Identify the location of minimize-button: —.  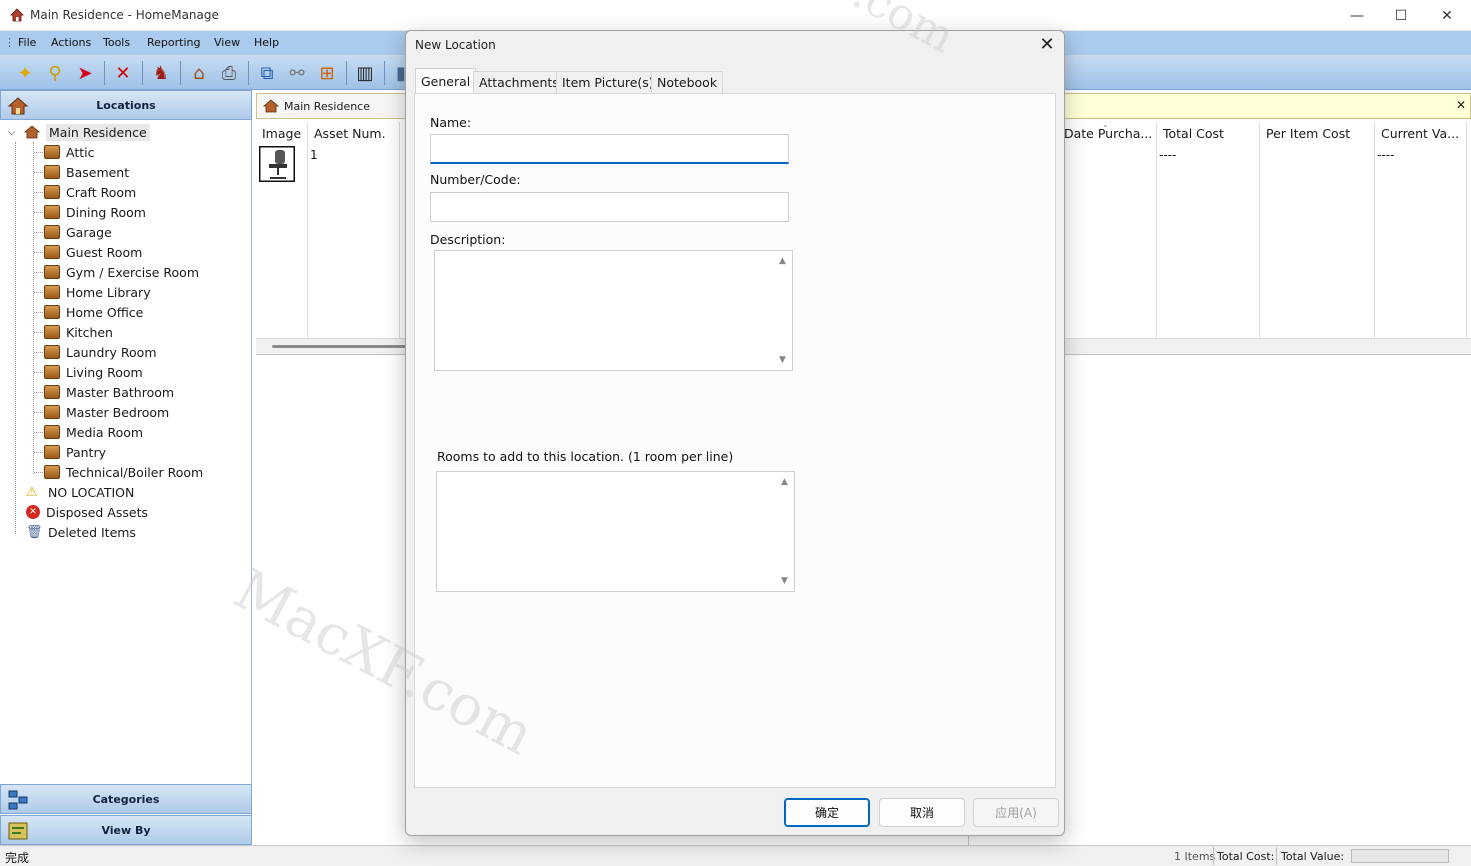
(1357, 15).